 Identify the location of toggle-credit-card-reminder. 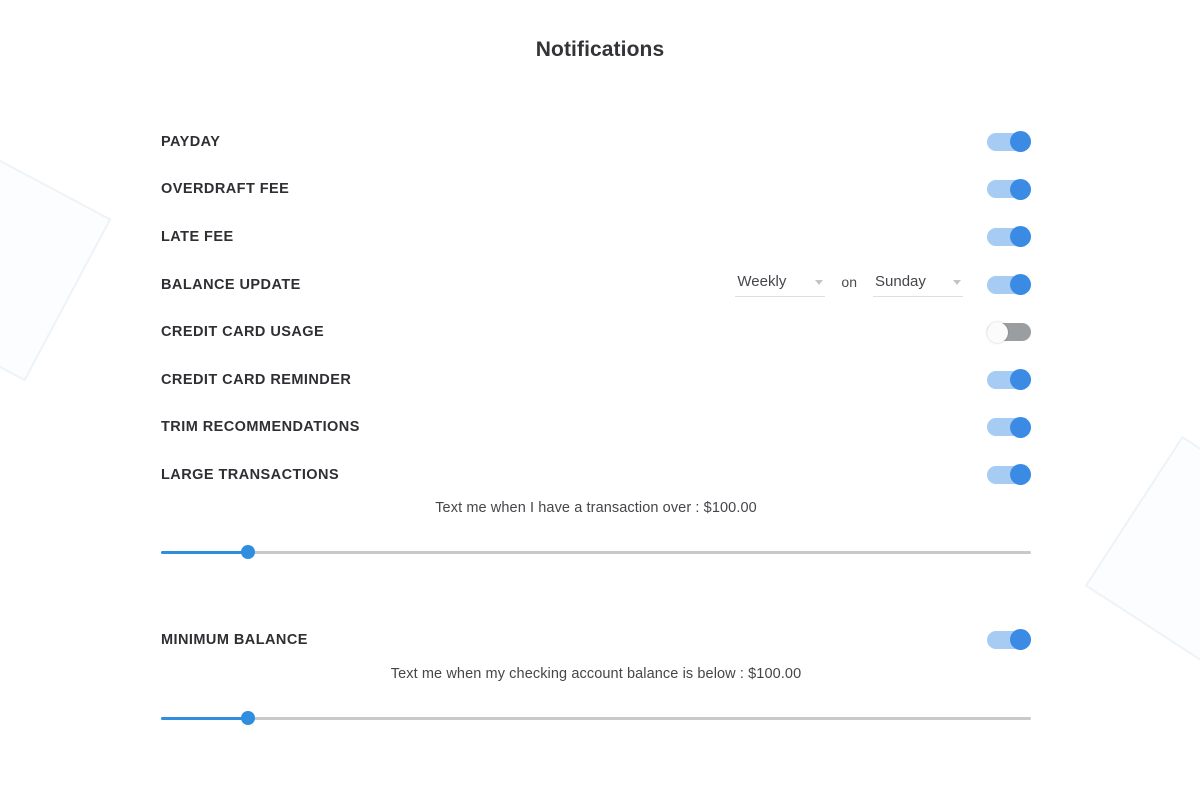
(1009, 380).